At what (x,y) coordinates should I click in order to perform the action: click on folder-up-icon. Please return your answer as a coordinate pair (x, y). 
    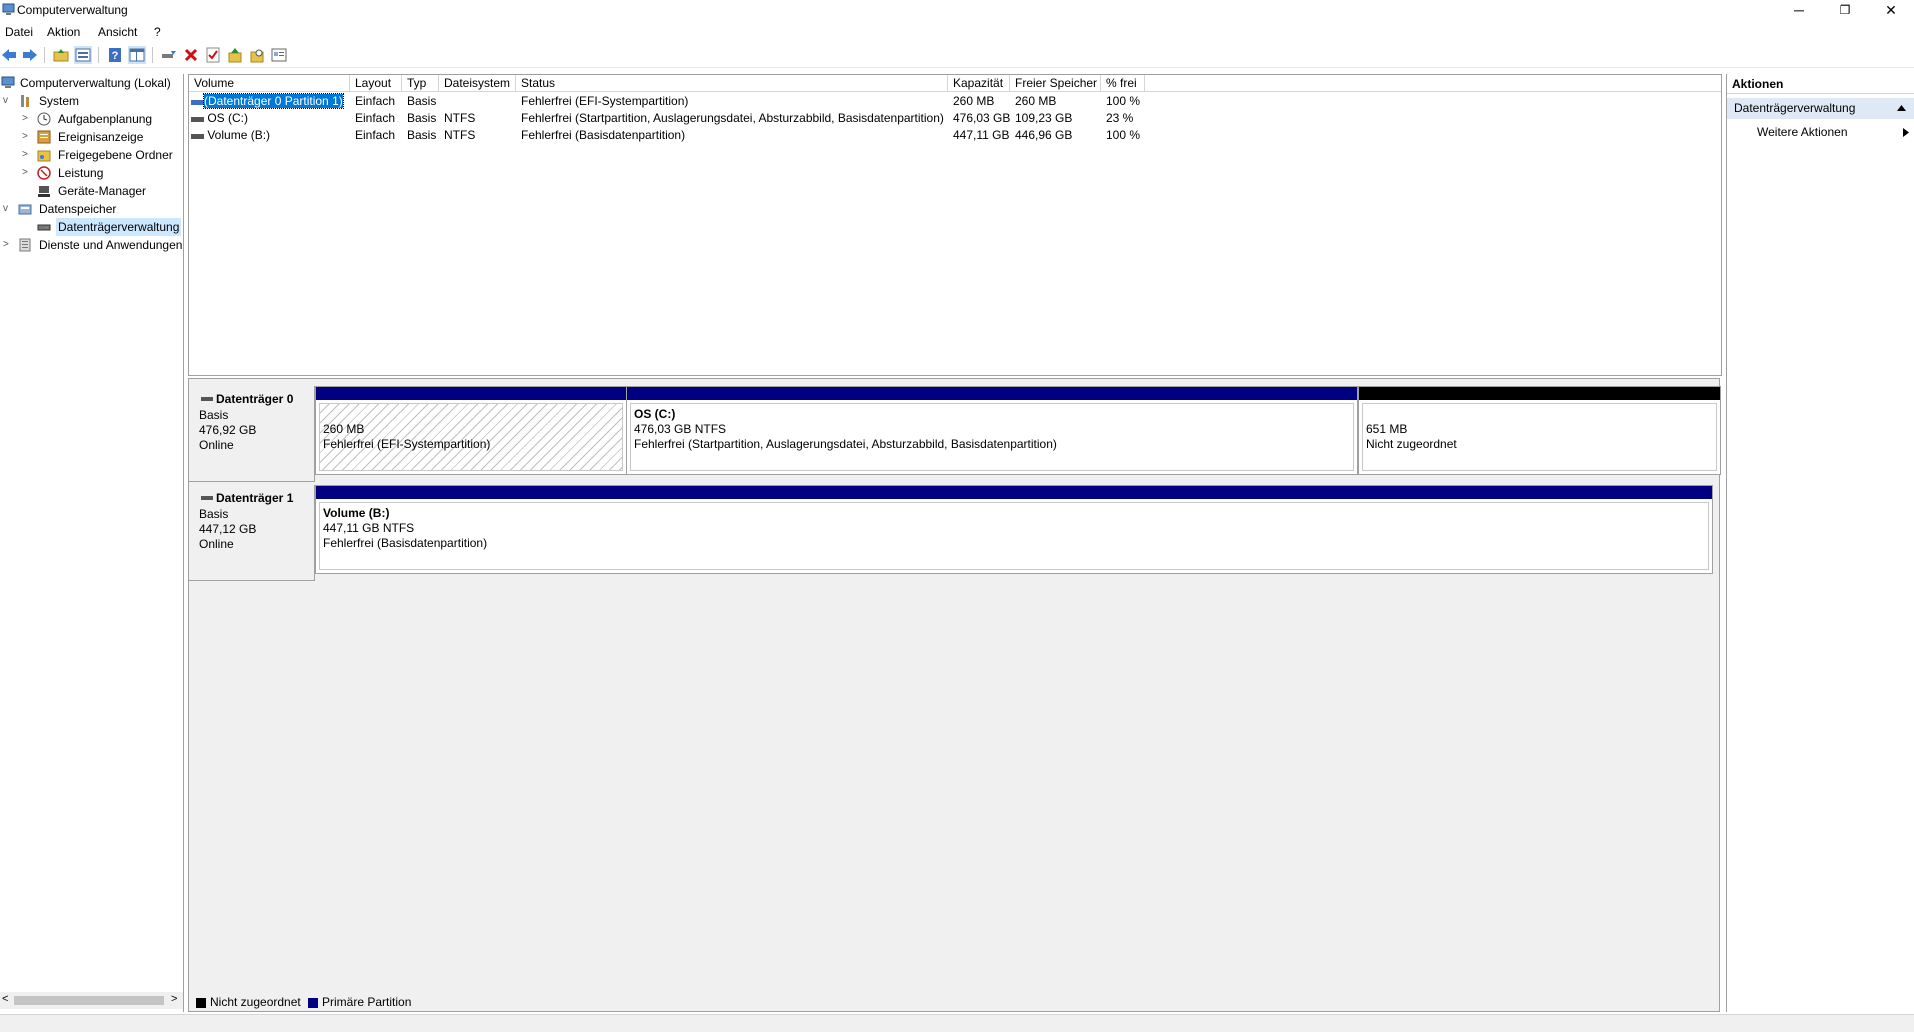
    Looking at the image, I should click on (61, 55).